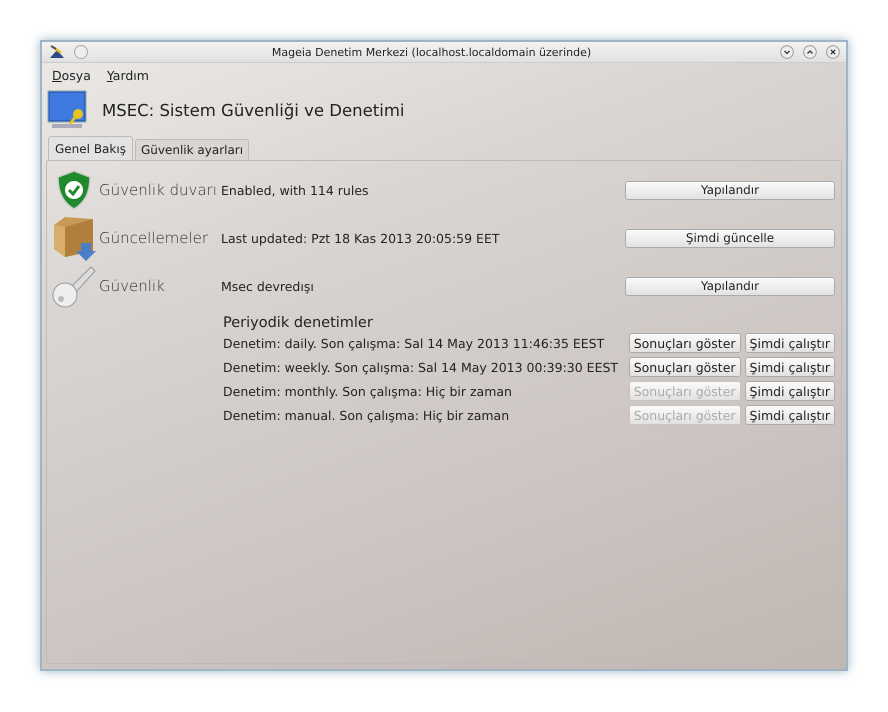 This screenshot has width=888, height=712. Describe the element at coordinates (431, 52) in the screenshot. I see `window-title: Mageia Denetim Merkezi (localhost.localdomain üzerinde)` at that location.